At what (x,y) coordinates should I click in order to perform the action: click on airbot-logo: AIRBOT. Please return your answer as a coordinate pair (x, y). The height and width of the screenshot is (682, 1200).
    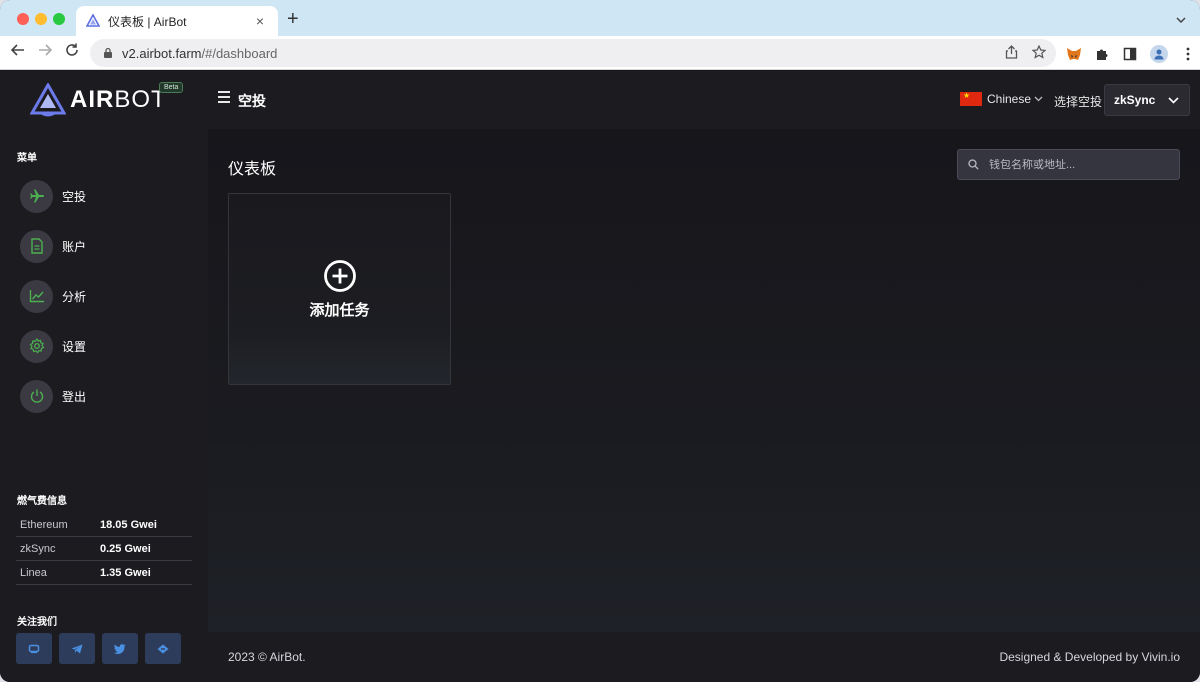
    Looking at the image, I should click on (98, 100).